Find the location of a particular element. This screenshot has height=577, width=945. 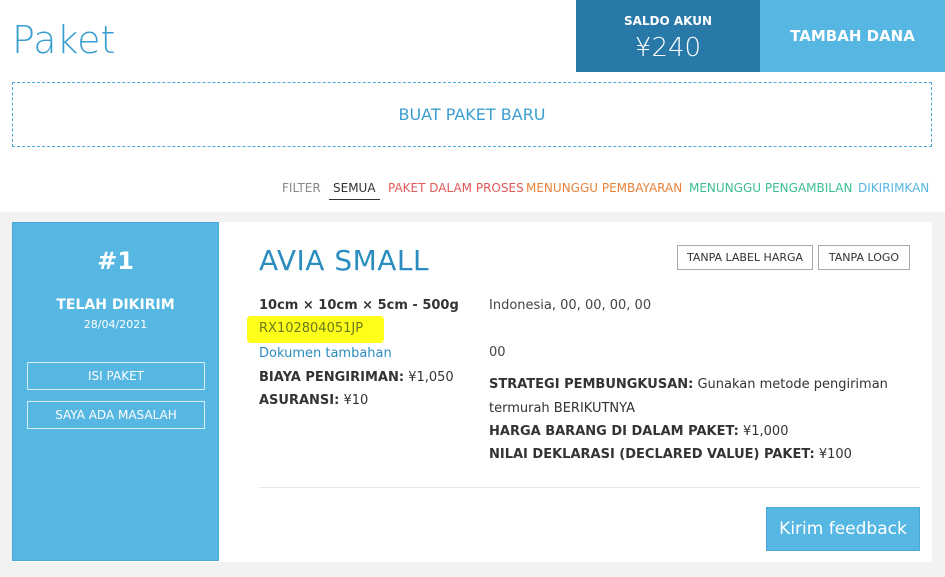

declared-value-amount: ¥100 is located at coordinates (835, 454).